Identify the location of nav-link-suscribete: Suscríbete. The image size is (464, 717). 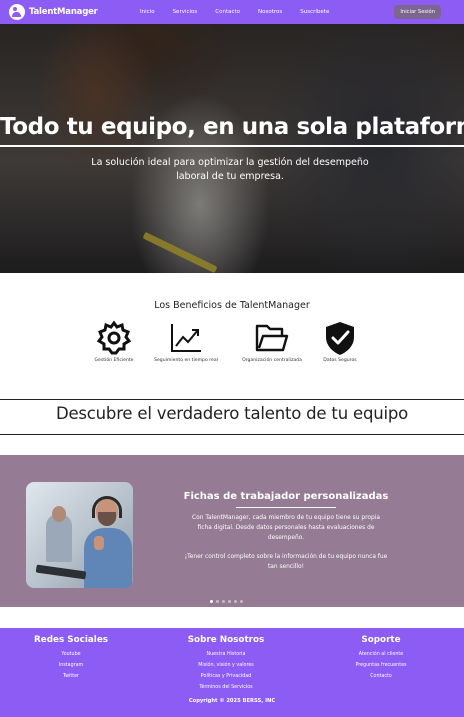
(314, 12).